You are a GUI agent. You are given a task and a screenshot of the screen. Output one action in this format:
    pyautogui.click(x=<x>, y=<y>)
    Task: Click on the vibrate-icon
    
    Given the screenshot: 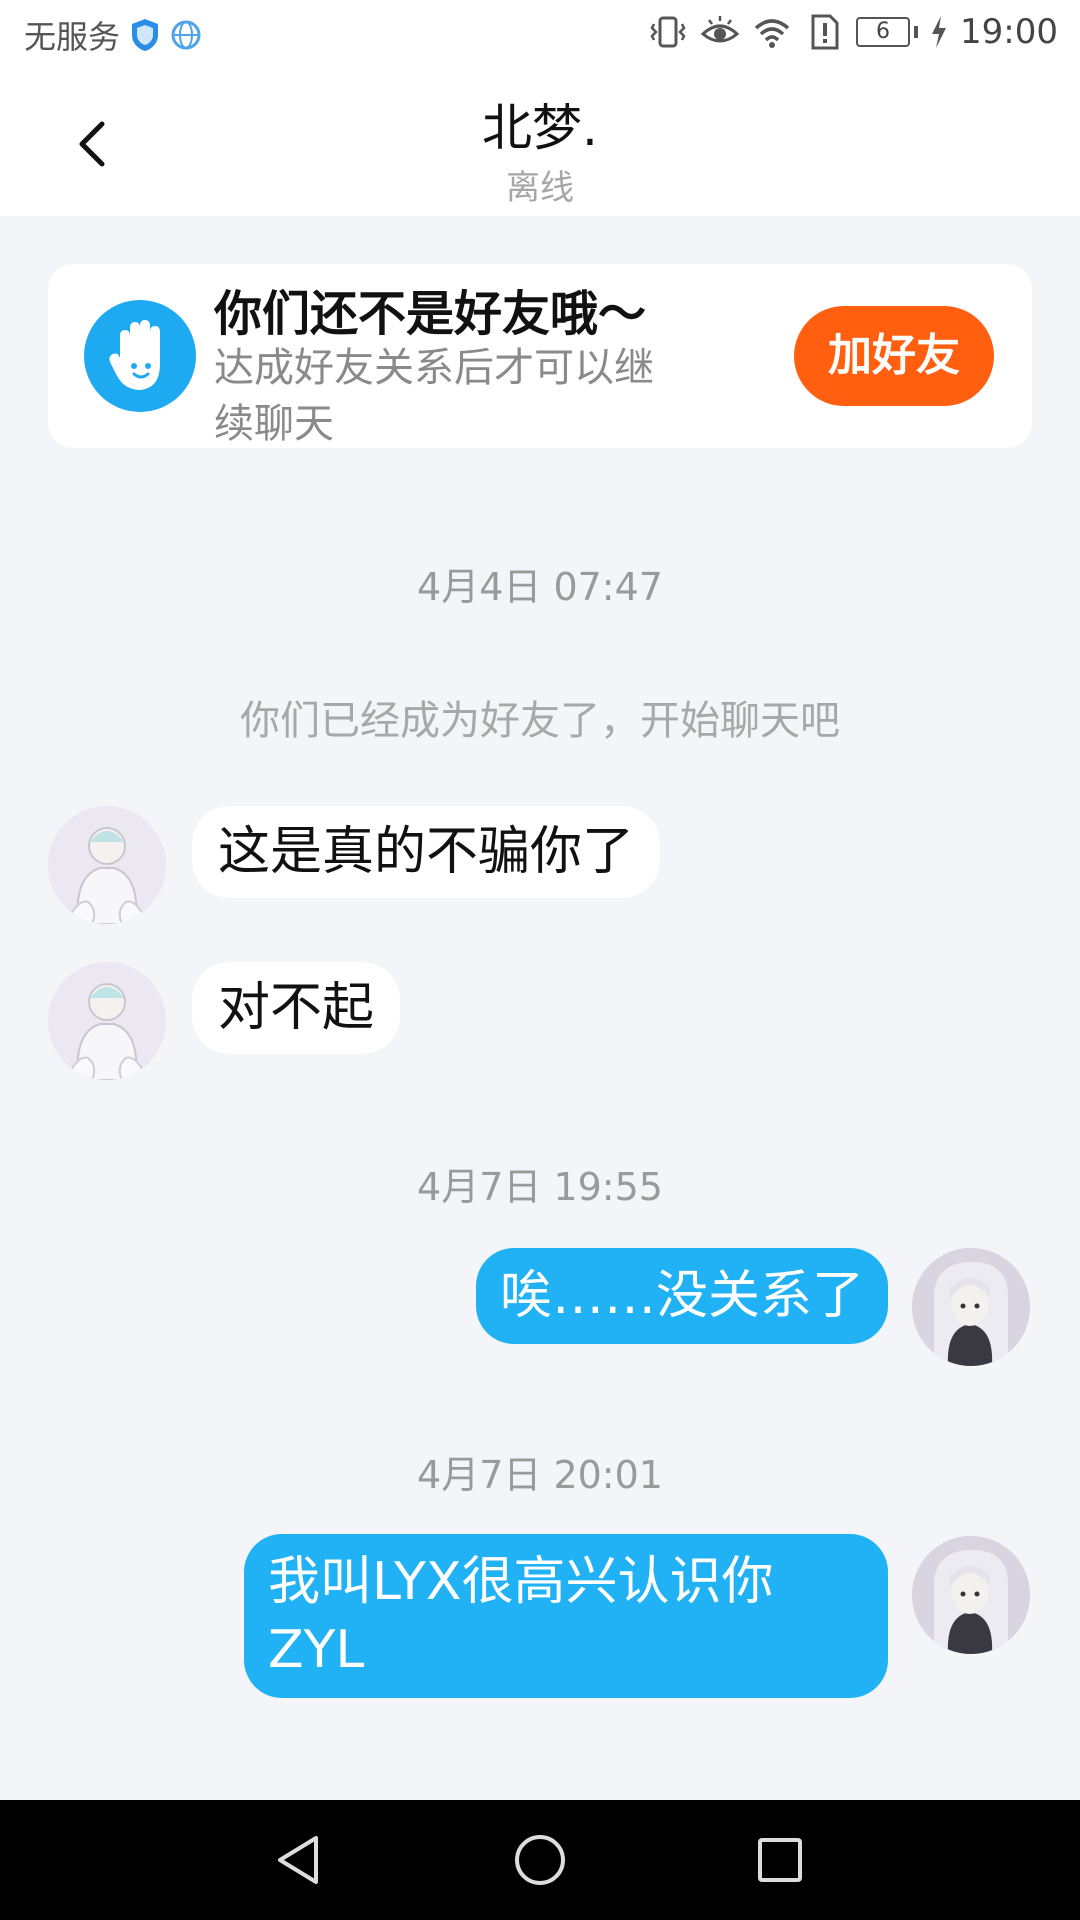 What is the action you would take?
    pyautogui.click(x=668, y=32)
    